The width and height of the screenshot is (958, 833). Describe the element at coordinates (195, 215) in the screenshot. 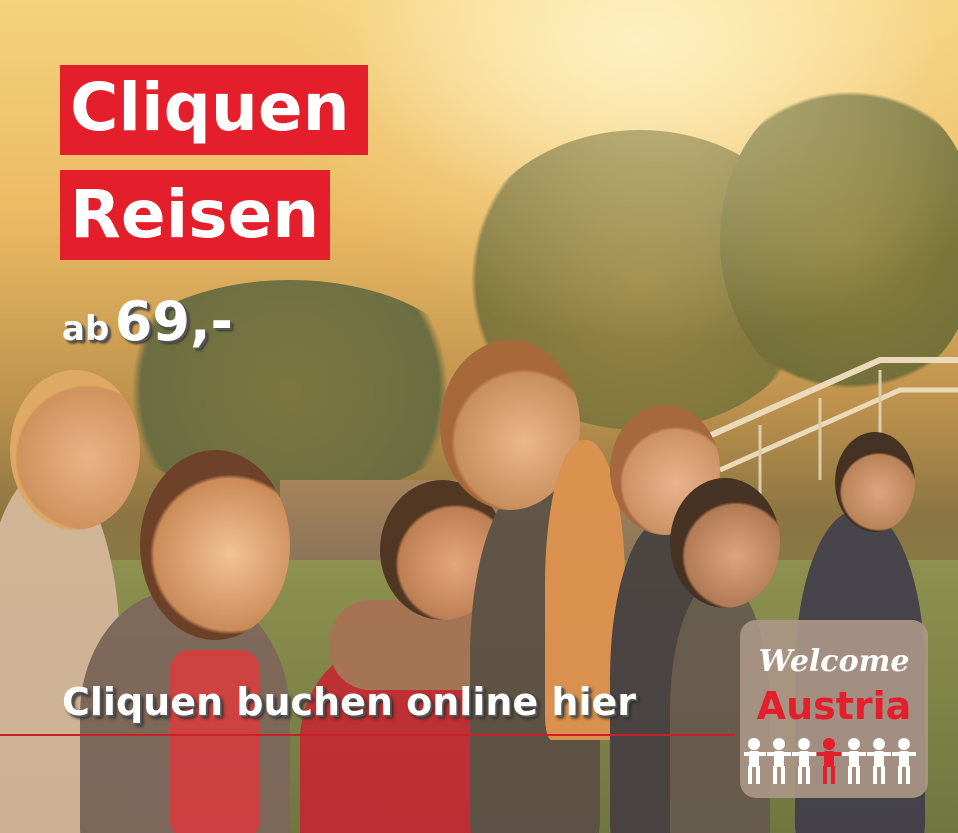

I see `headline-line-2: Reisen` at that location.